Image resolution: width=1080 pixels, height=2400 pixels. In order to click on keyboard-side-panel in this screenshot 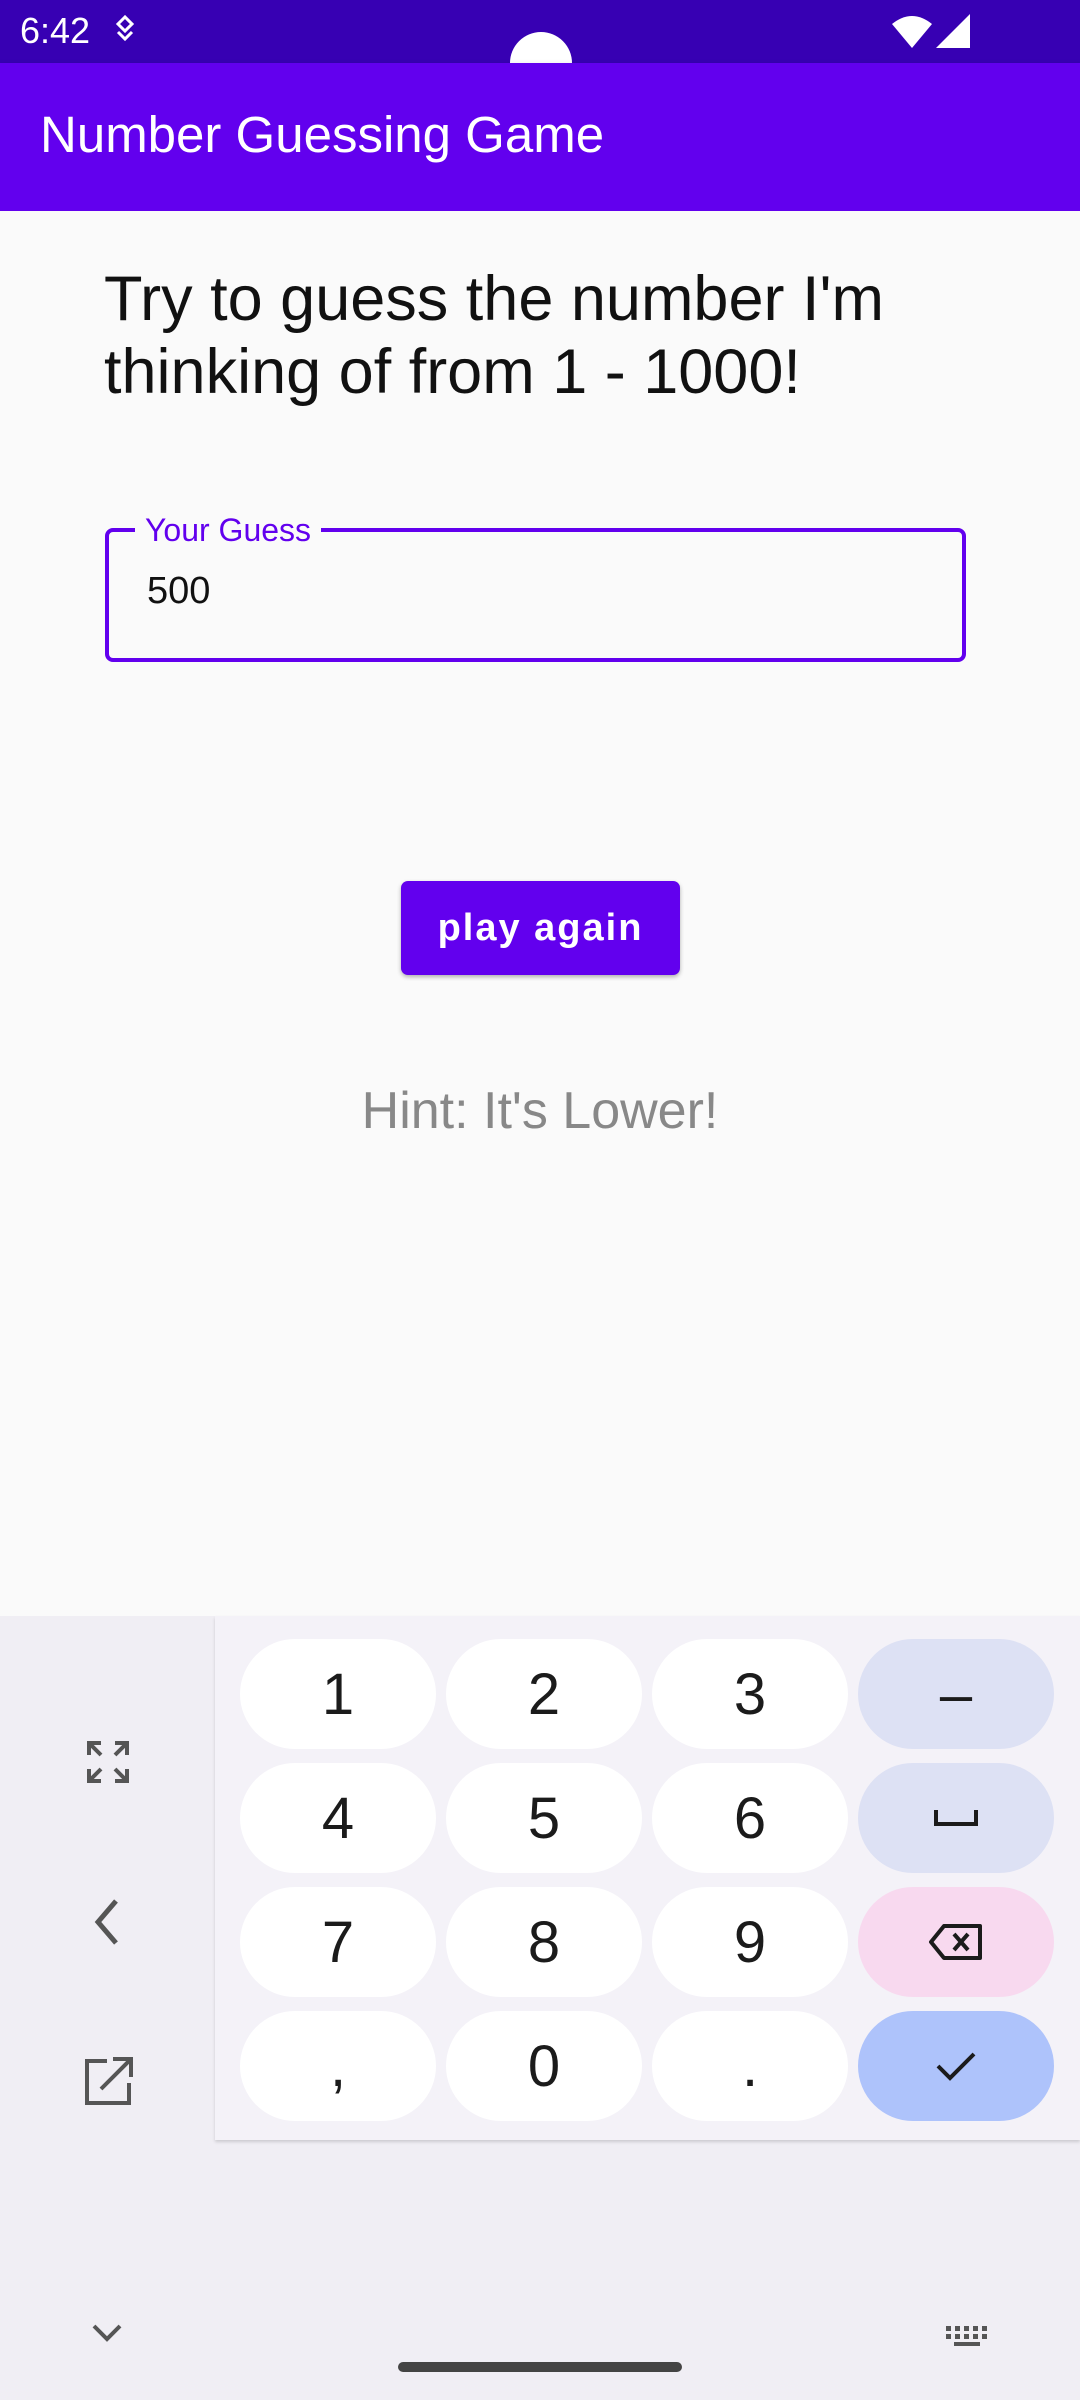, I will do `click(107, 1878)`.